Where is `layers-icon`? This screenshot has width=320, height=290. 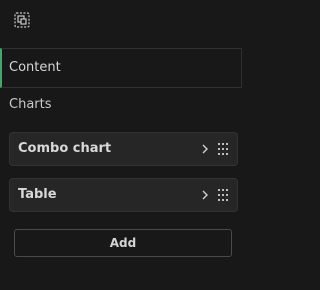 layers-icon is located at coordinates (22, 20).